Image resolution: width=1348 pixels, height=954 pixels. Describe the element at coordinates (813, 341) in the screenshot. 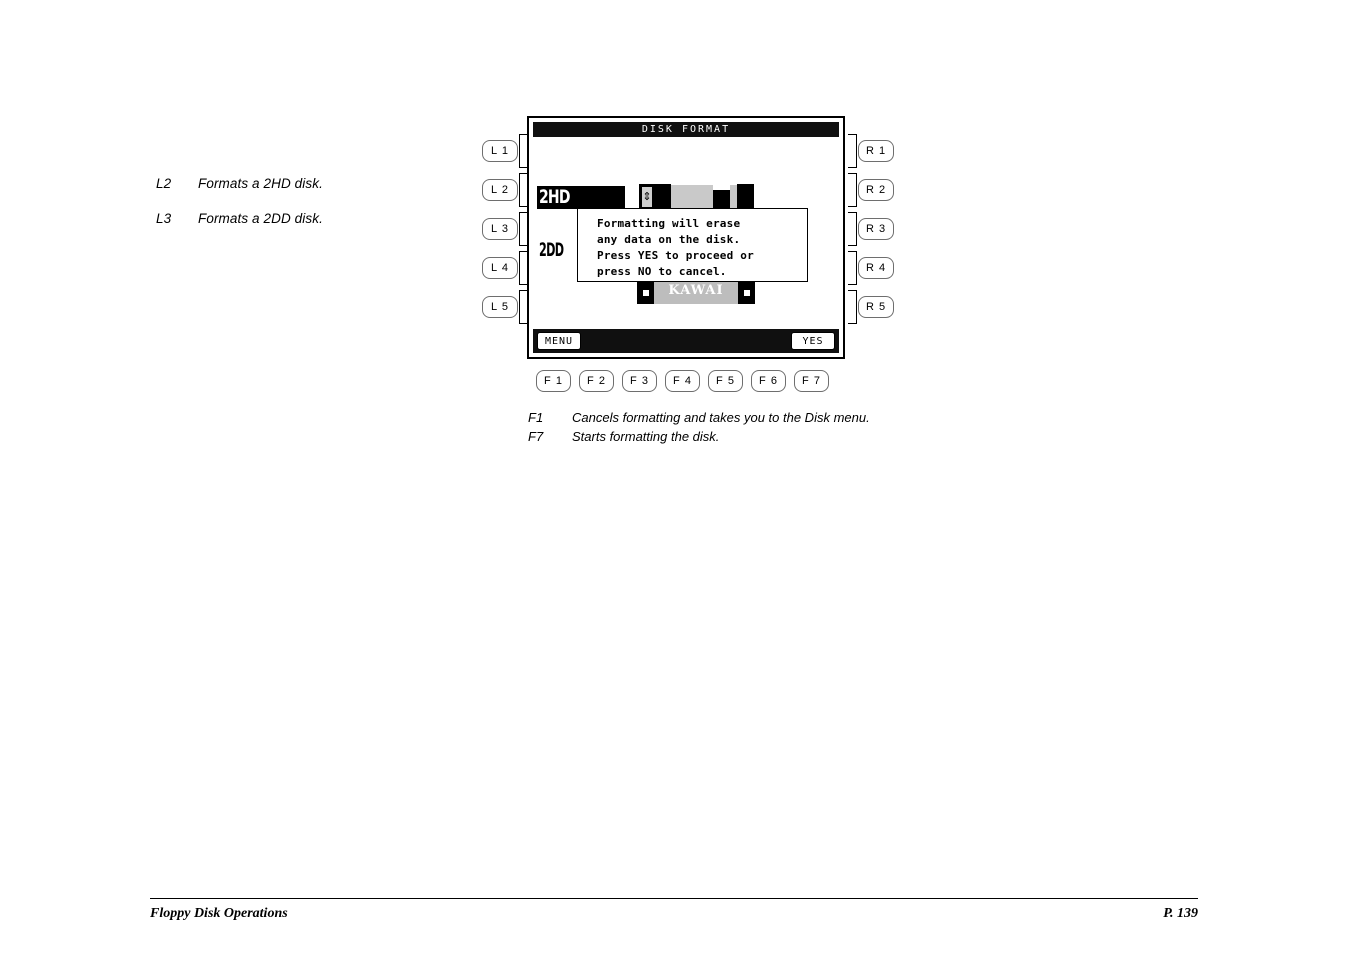

I see `softkey-yes: YES` at that location.